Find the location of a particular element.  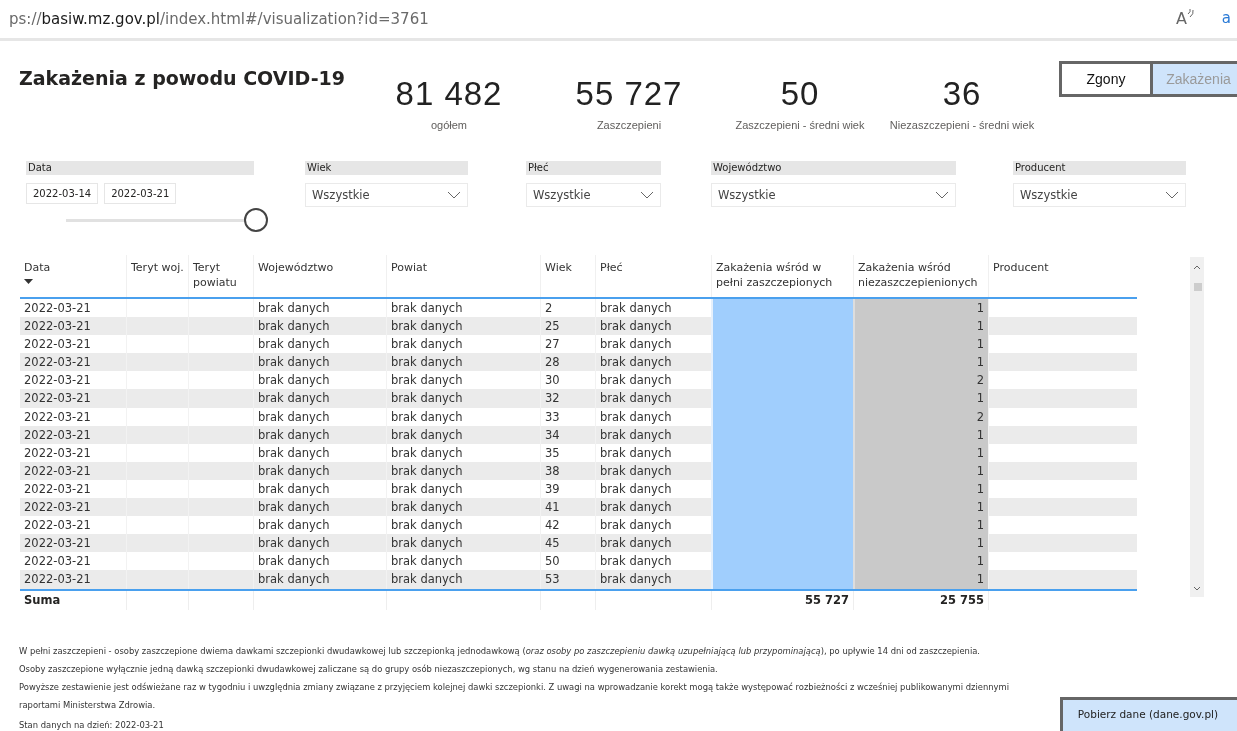

kpi-label: ogółem is located at coordinates (449, 125).